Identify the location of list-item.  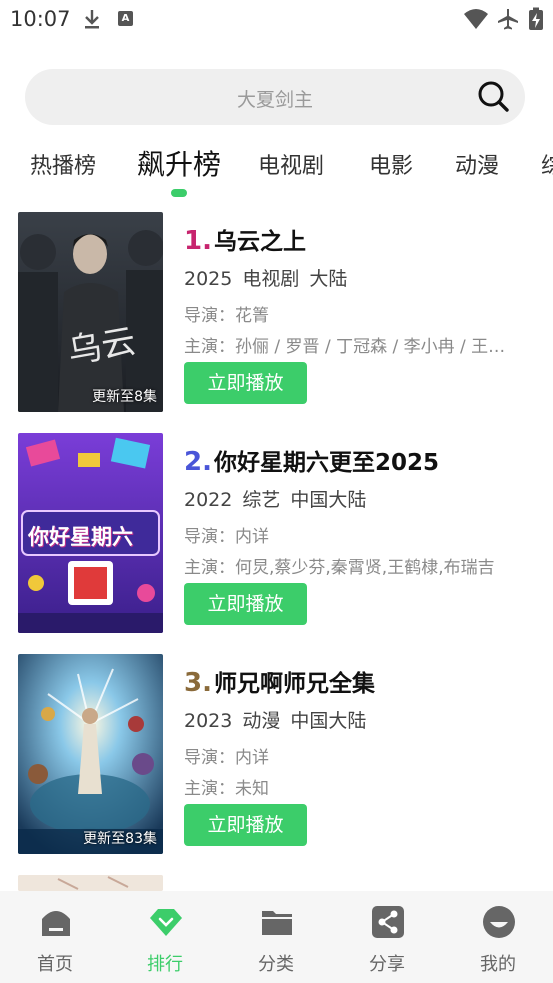
(285, 883).